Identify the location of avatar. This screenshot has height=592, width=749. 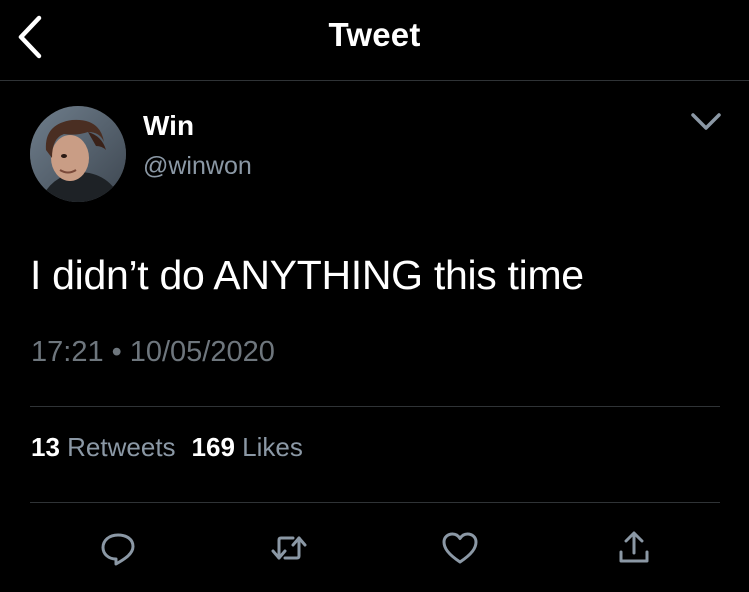
(78, 154).